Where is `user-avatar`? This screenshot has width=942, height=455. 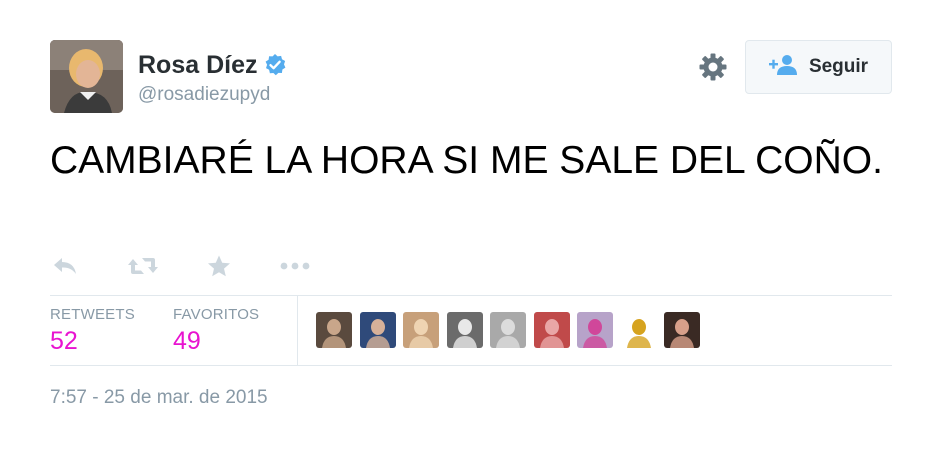
user-avatar is located at coordinates (86, 76).